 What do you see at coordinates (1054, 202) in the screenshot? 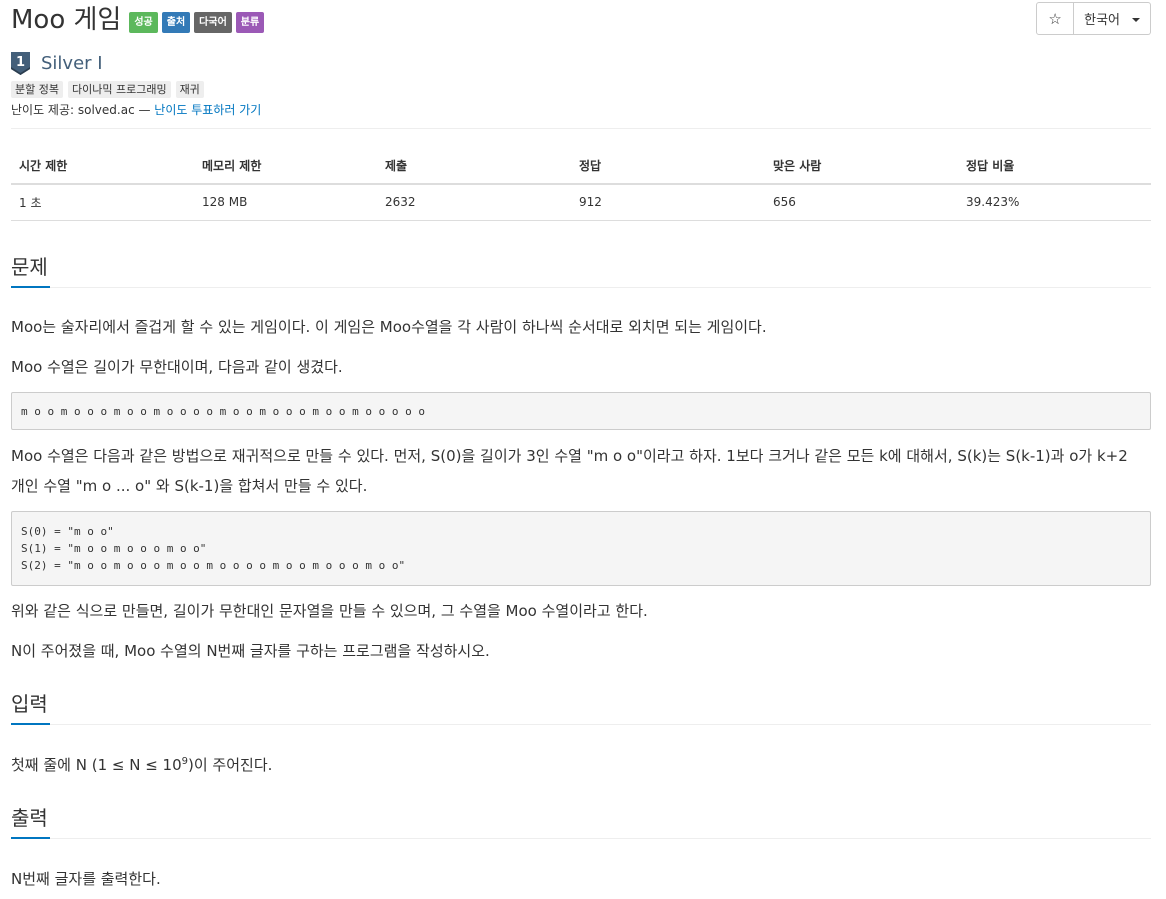
I see `td-ratio: 39.423%` at bounding box center [1054, 202].